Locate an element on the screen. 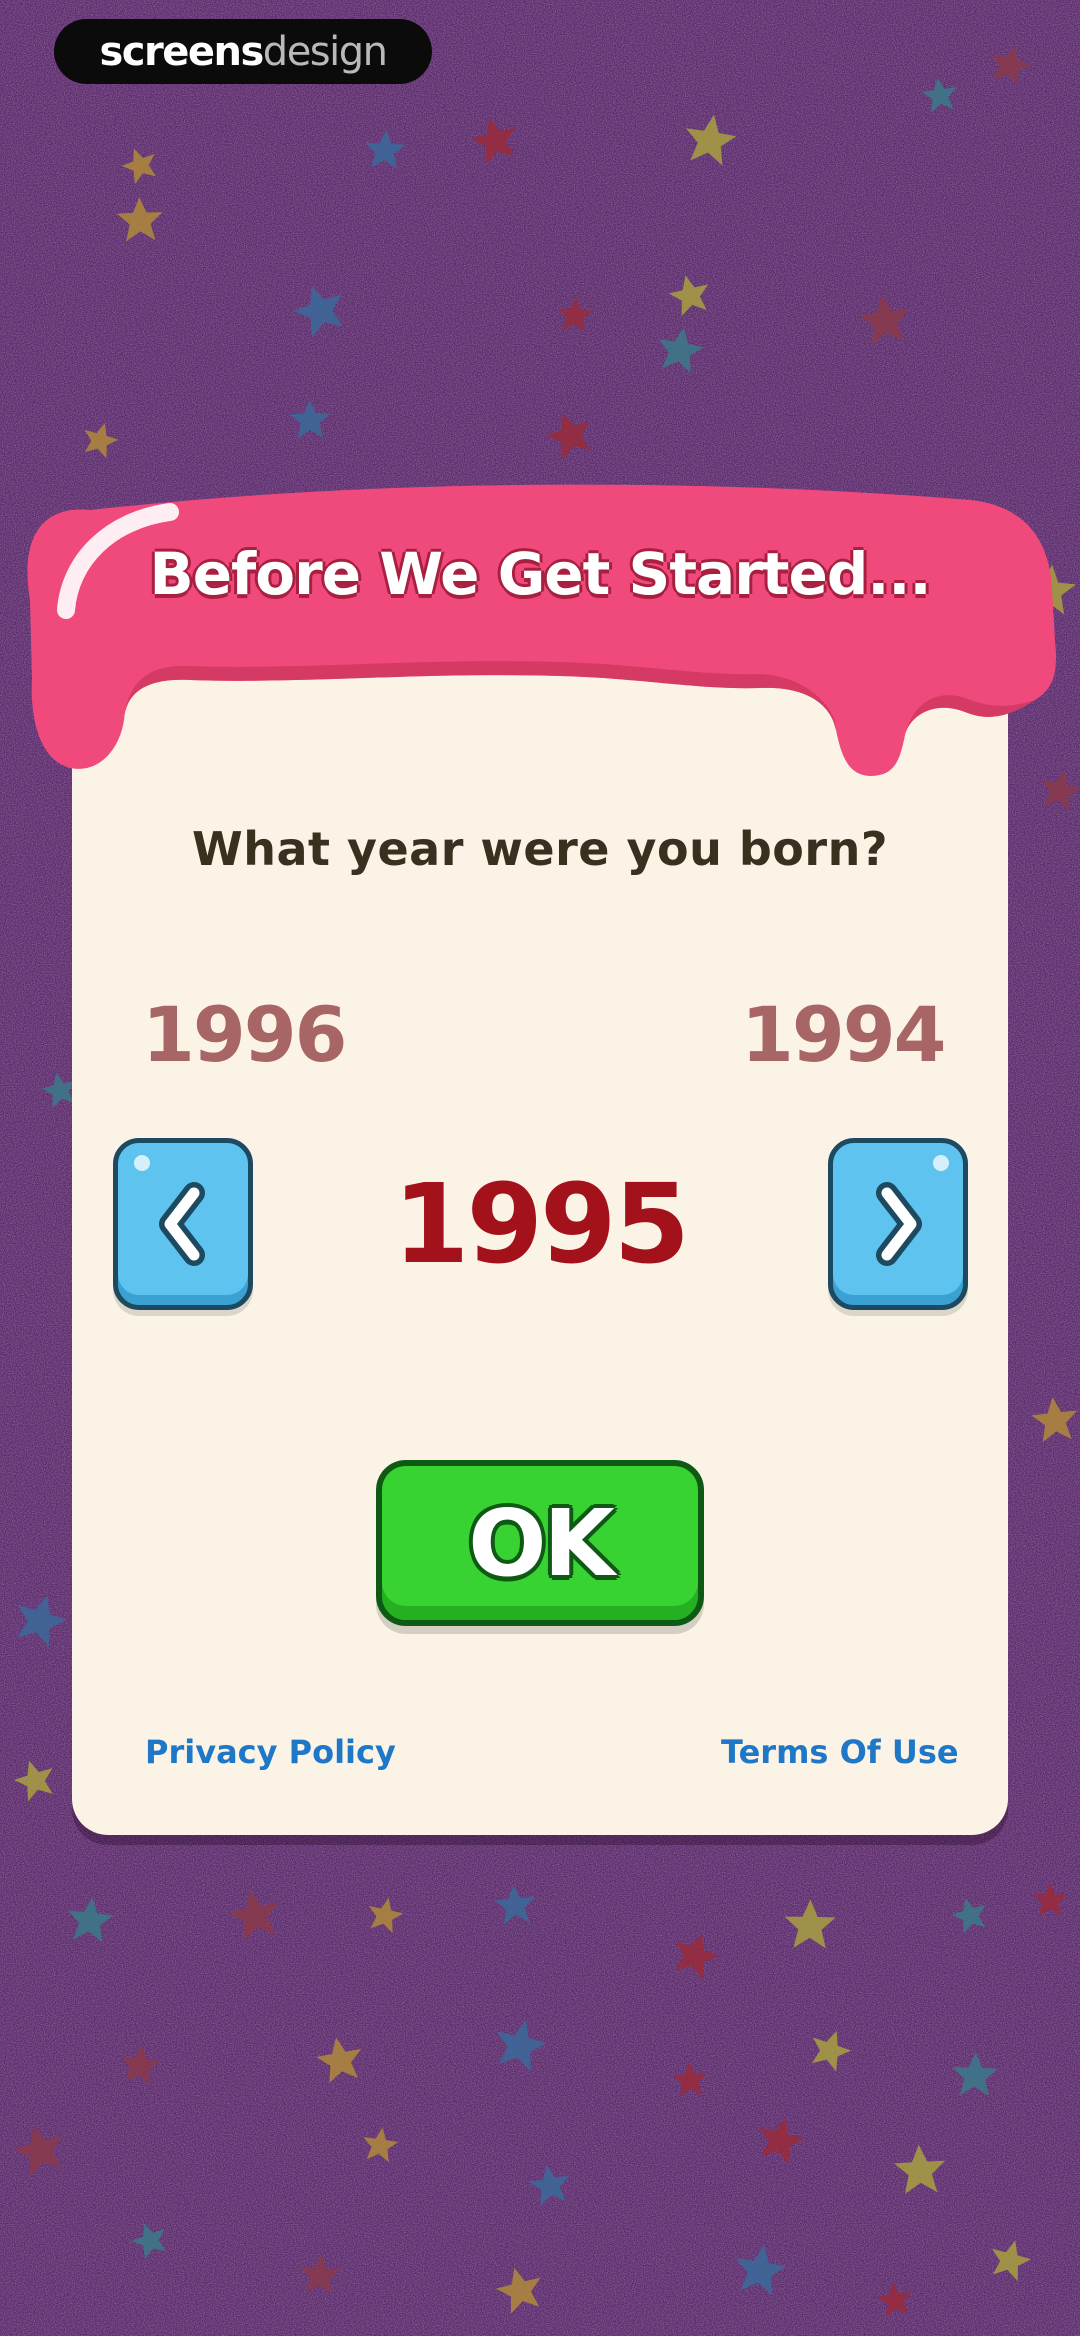  previous-year-button is located at coordinates (183, 1224).